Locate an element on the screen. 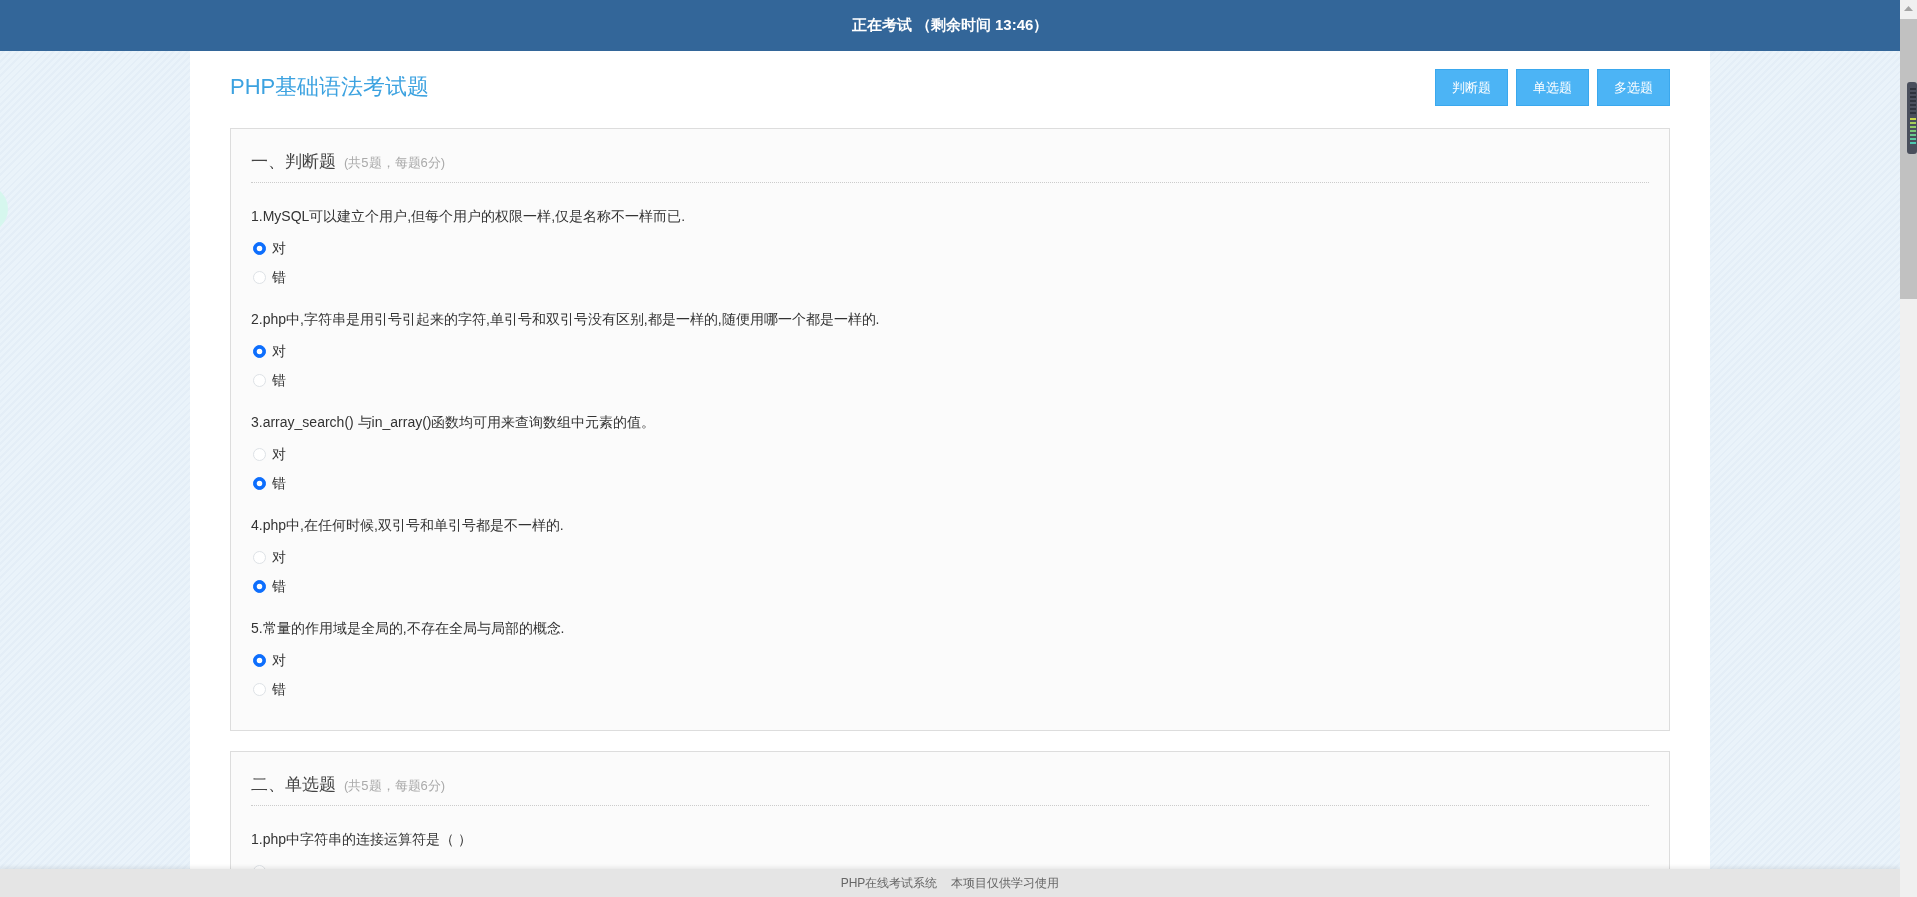  question-text: 3.array_search() 与in_array()函数均可用来查询数组中元素的值。 is located at coordinates (454, 422).